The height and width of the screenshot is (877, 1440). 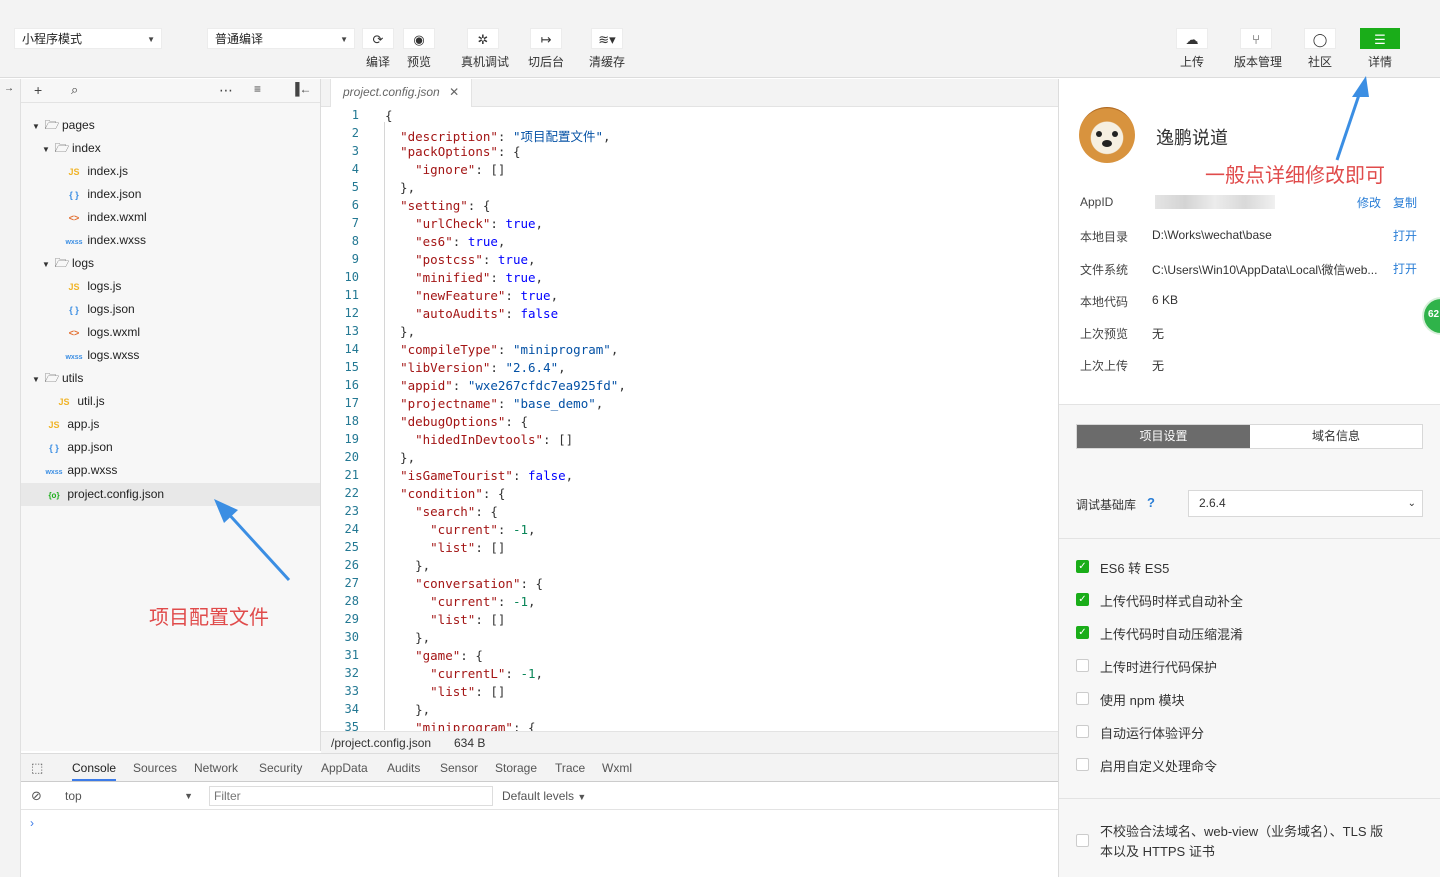 What do you see at coordinates (1192, 138) in the screenshot?
I see `project-name: 逸鹏说道` at bounding box center [1192, 138].